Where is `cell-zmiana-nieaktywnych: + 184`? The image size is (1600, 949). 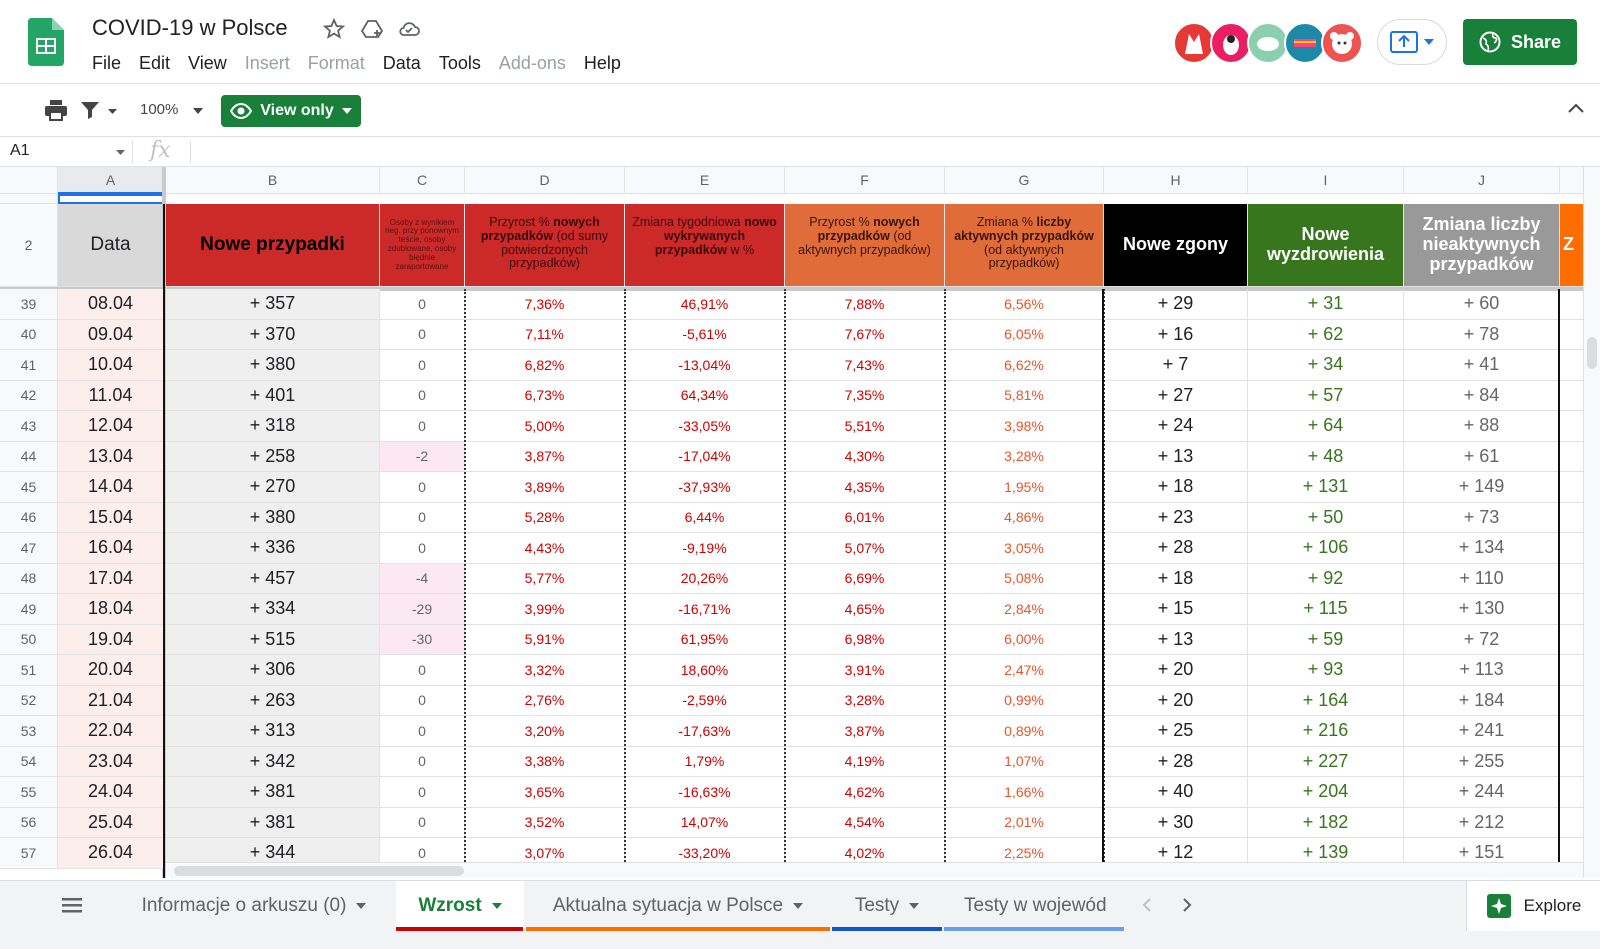 cell-zmiana-nieaktywnych: + 184 is located at coordinates (1482, 700).